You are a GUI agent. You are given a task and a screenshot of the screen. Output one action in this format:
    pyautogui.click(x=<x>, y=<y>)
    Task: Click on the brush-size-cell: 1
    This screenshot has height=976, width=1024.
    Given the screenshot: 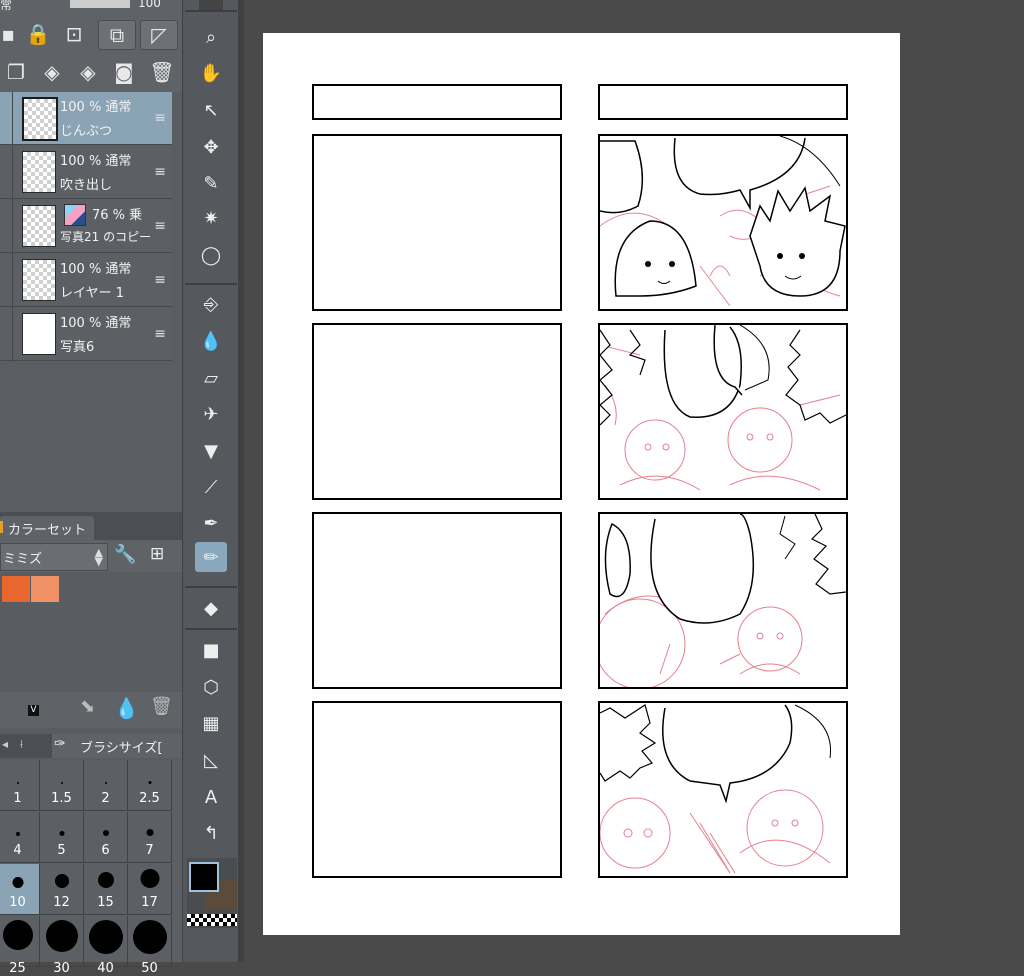 What is the action you would take?
    pyautogui.click(x=20, y=785)
    